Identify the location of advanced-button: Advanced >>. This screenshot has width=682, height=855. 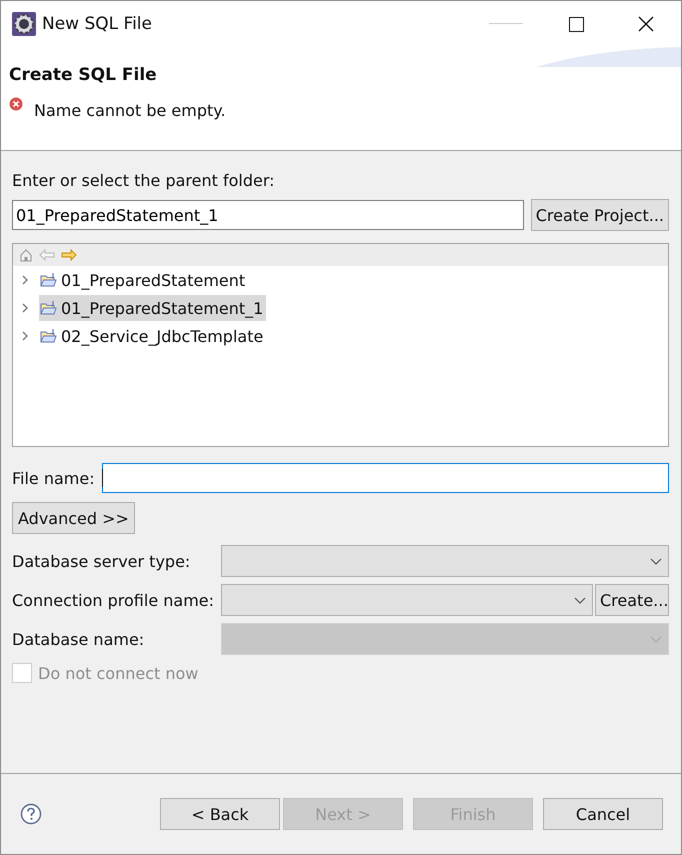
(73, 518).